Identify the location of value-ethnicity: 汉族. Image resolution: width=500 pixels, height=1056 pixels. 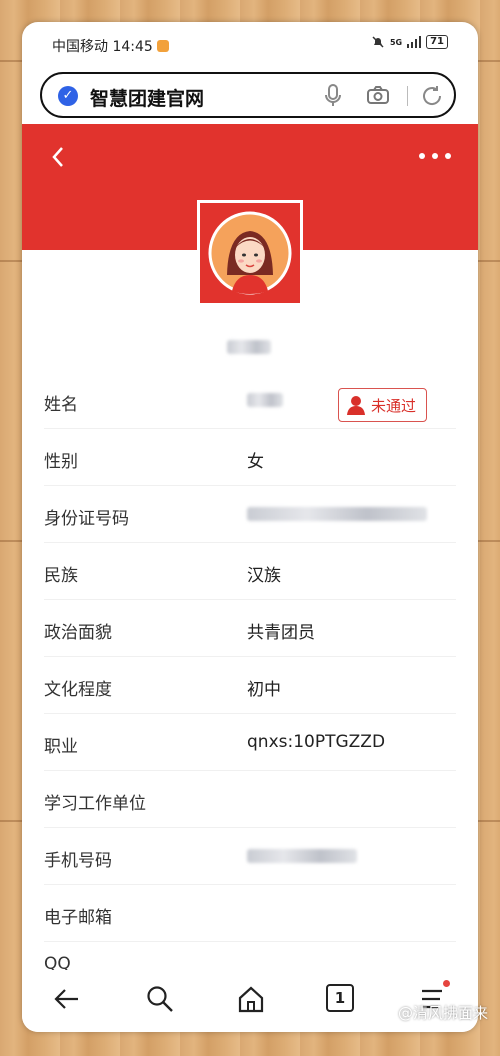
(264, 576).